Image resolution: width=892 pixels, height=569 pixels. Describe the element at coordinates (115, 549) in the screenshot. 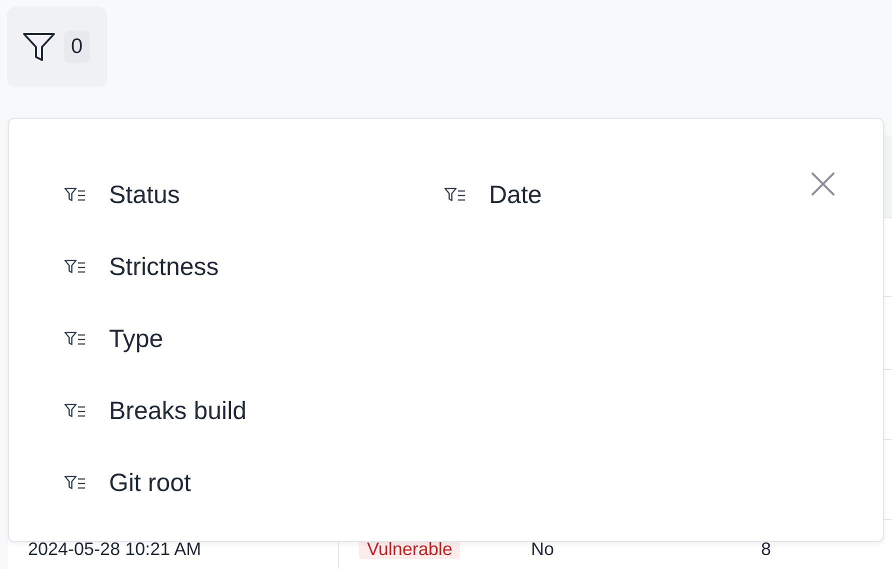

I see `table-cell: 2024-05-28 10:21 AM` at that location.